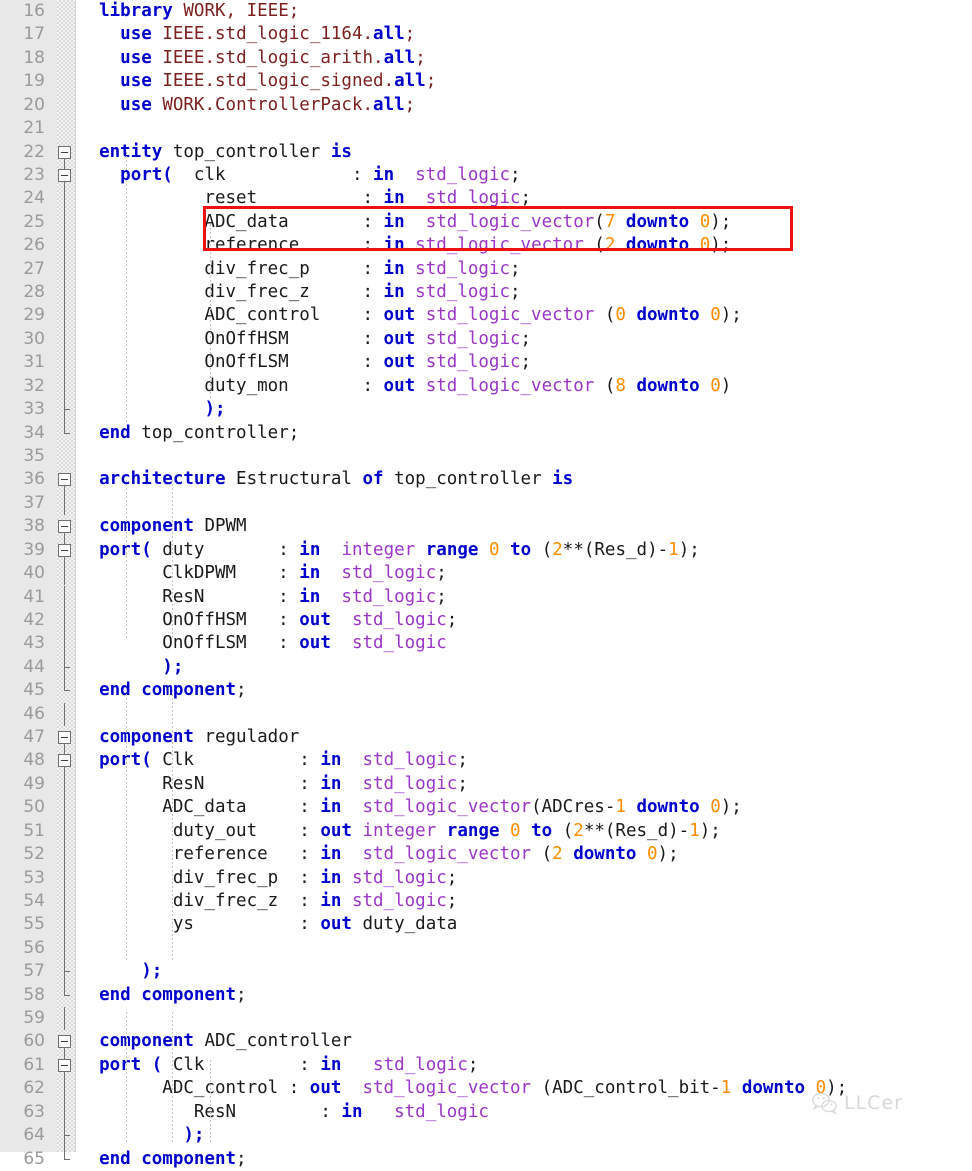 The width and height of the screenshot is (972, 1171). I want to click on code-line: 41 ResN : in std_logic;, so click(486, 597).